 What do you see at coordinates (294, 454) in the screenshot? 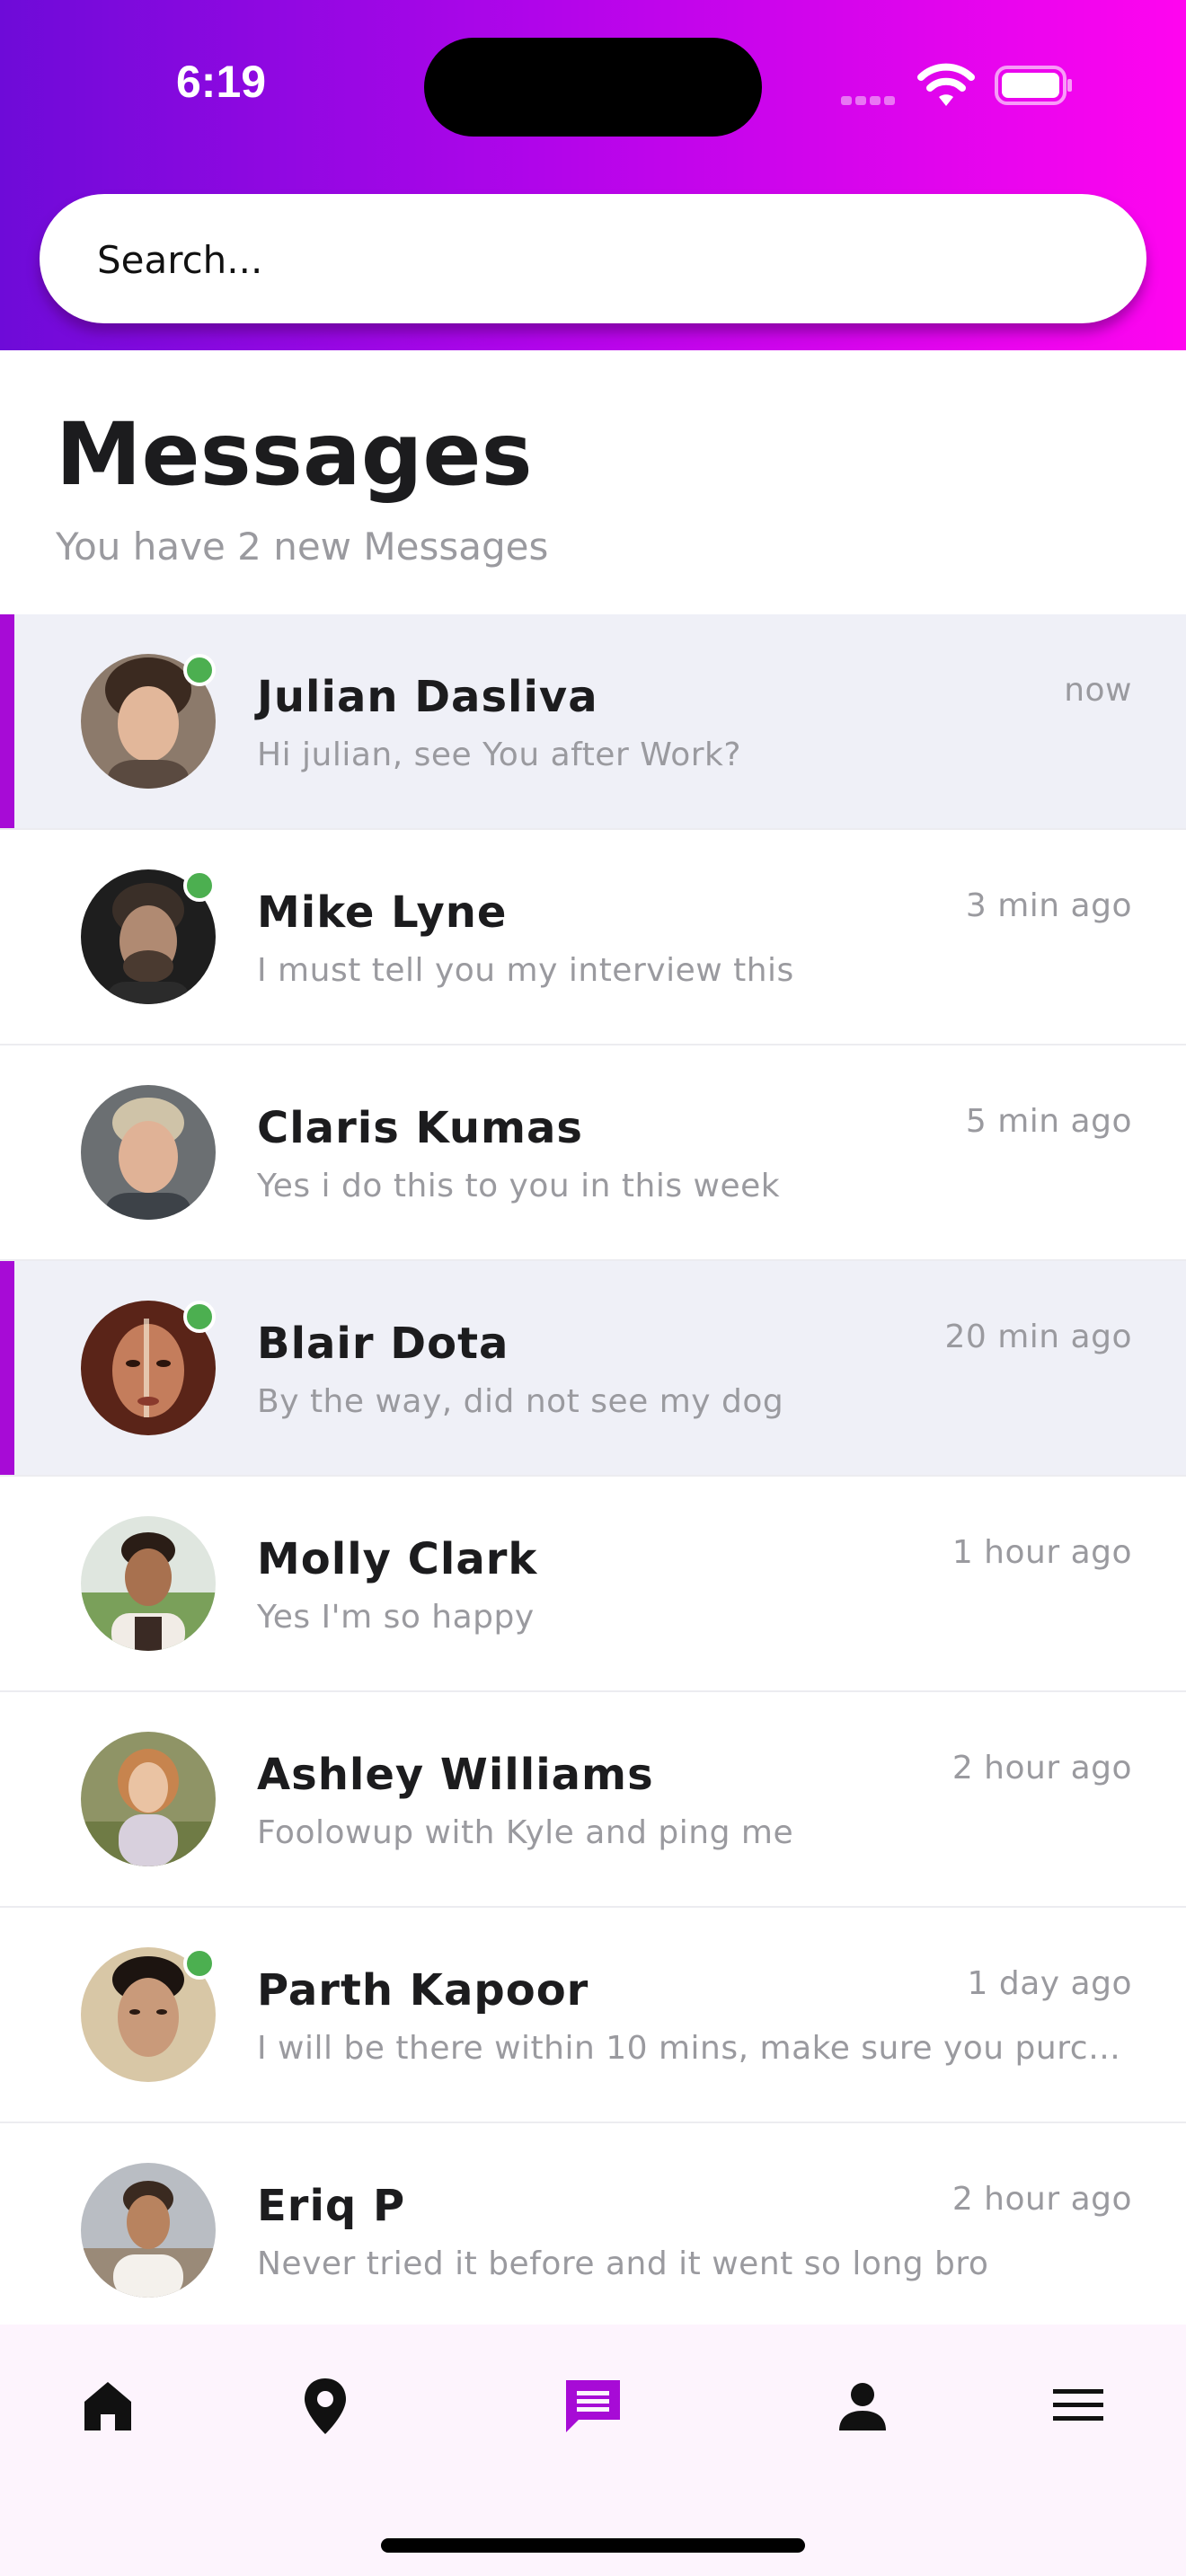
I see `page-title: Messages` at bounding box center [294, 454].